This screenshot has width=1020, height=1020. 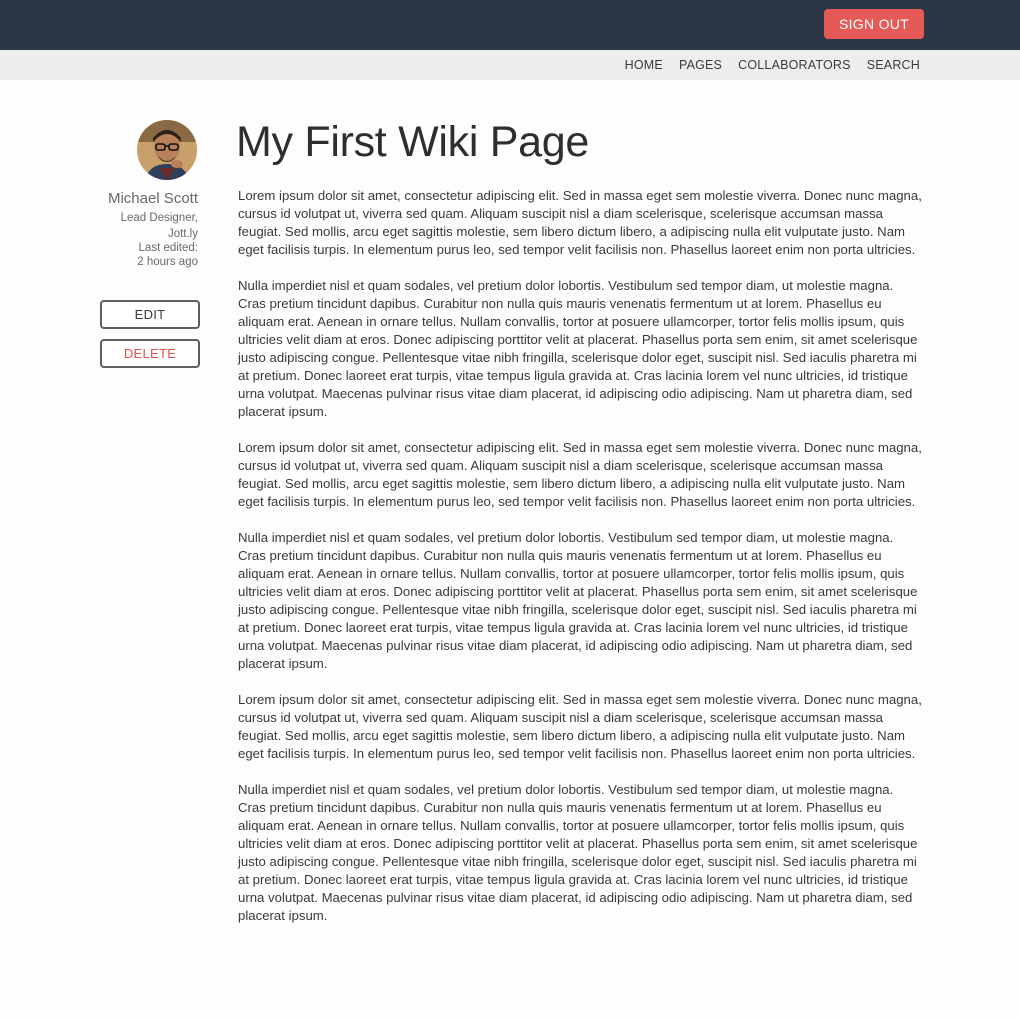 What do you see at coordinates (150, 314) in the screenshot?
I see `edit-button: EDIT` at bounding box center [150, 314].